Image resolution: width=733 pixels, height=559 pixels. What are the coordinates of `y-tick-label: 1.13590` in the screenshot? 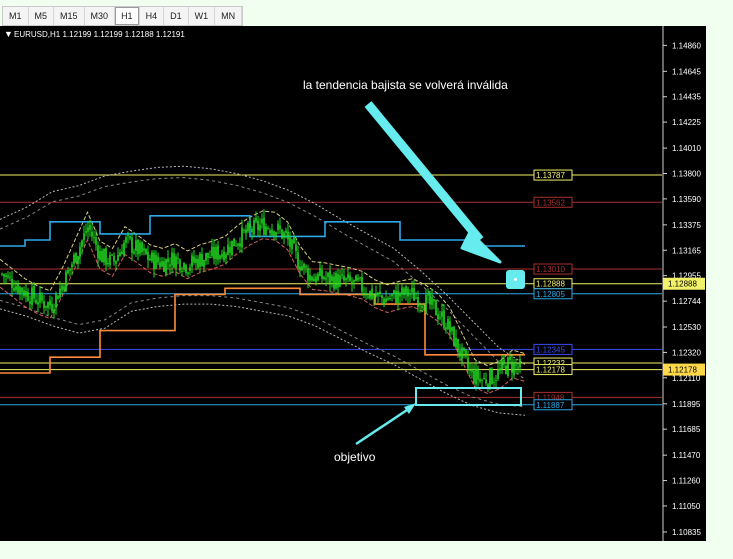 It's located at (686, 199).